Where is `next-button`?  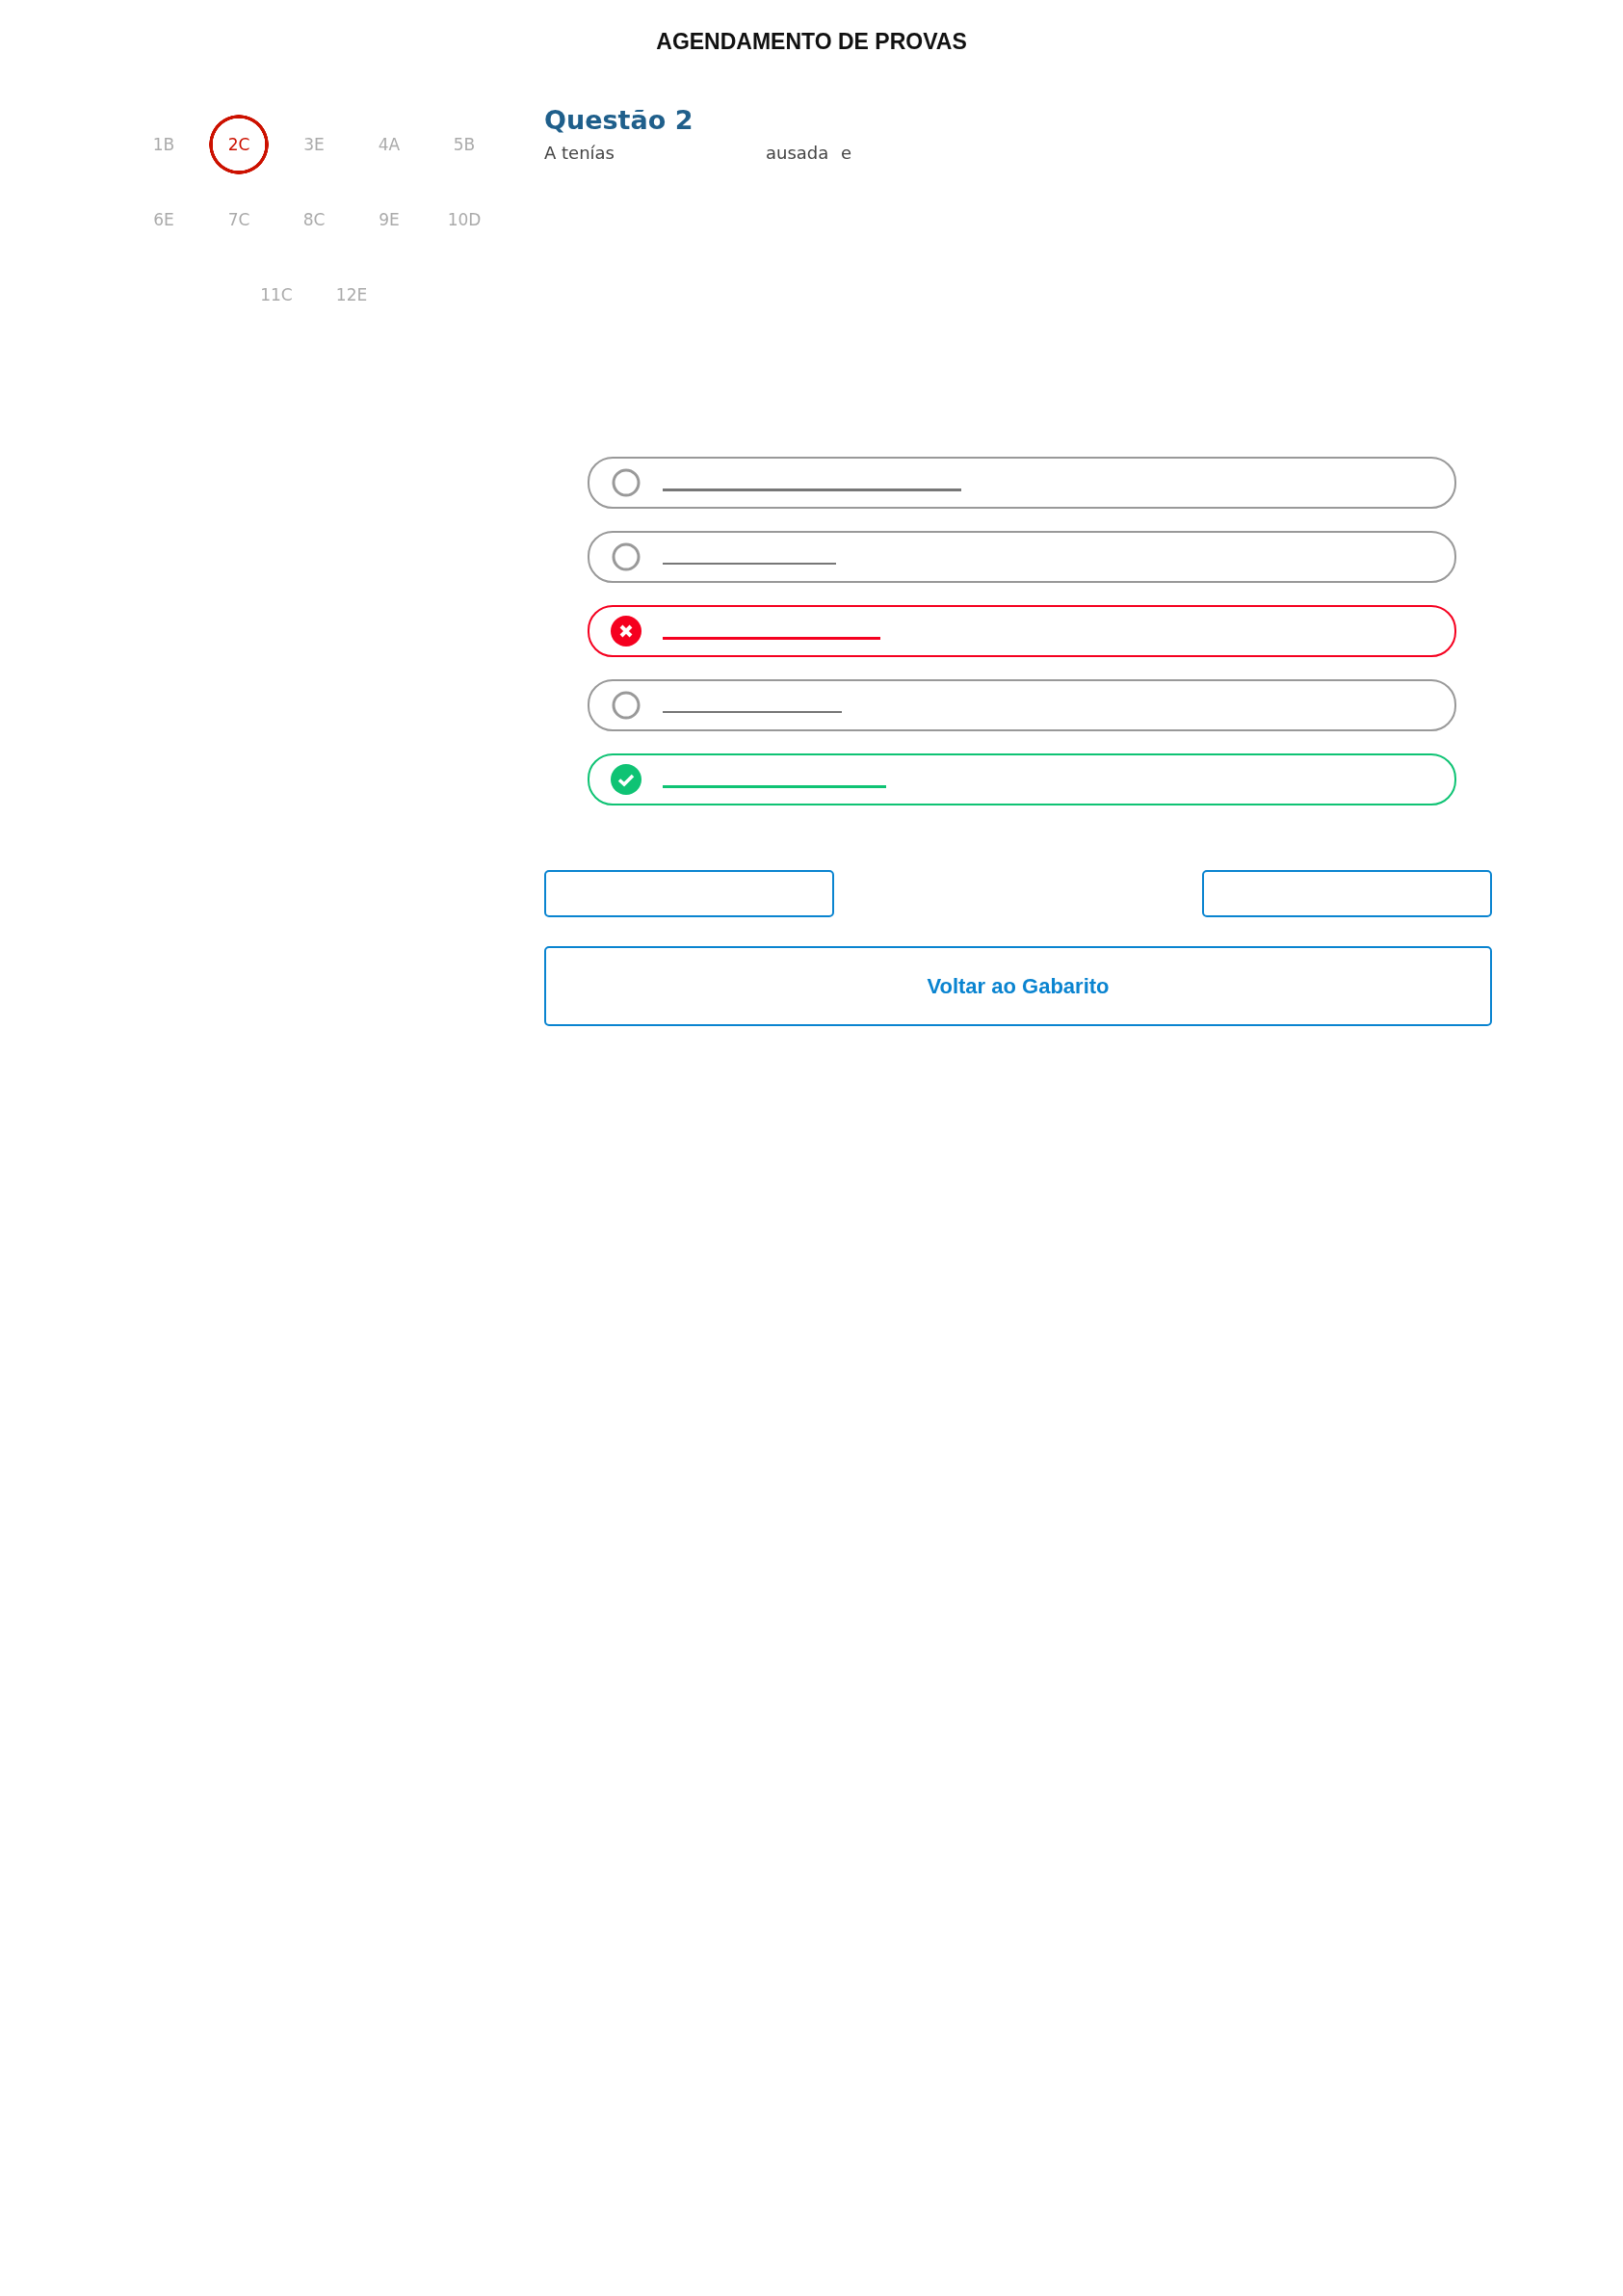
next-button is located at coordinates (1347, 893).